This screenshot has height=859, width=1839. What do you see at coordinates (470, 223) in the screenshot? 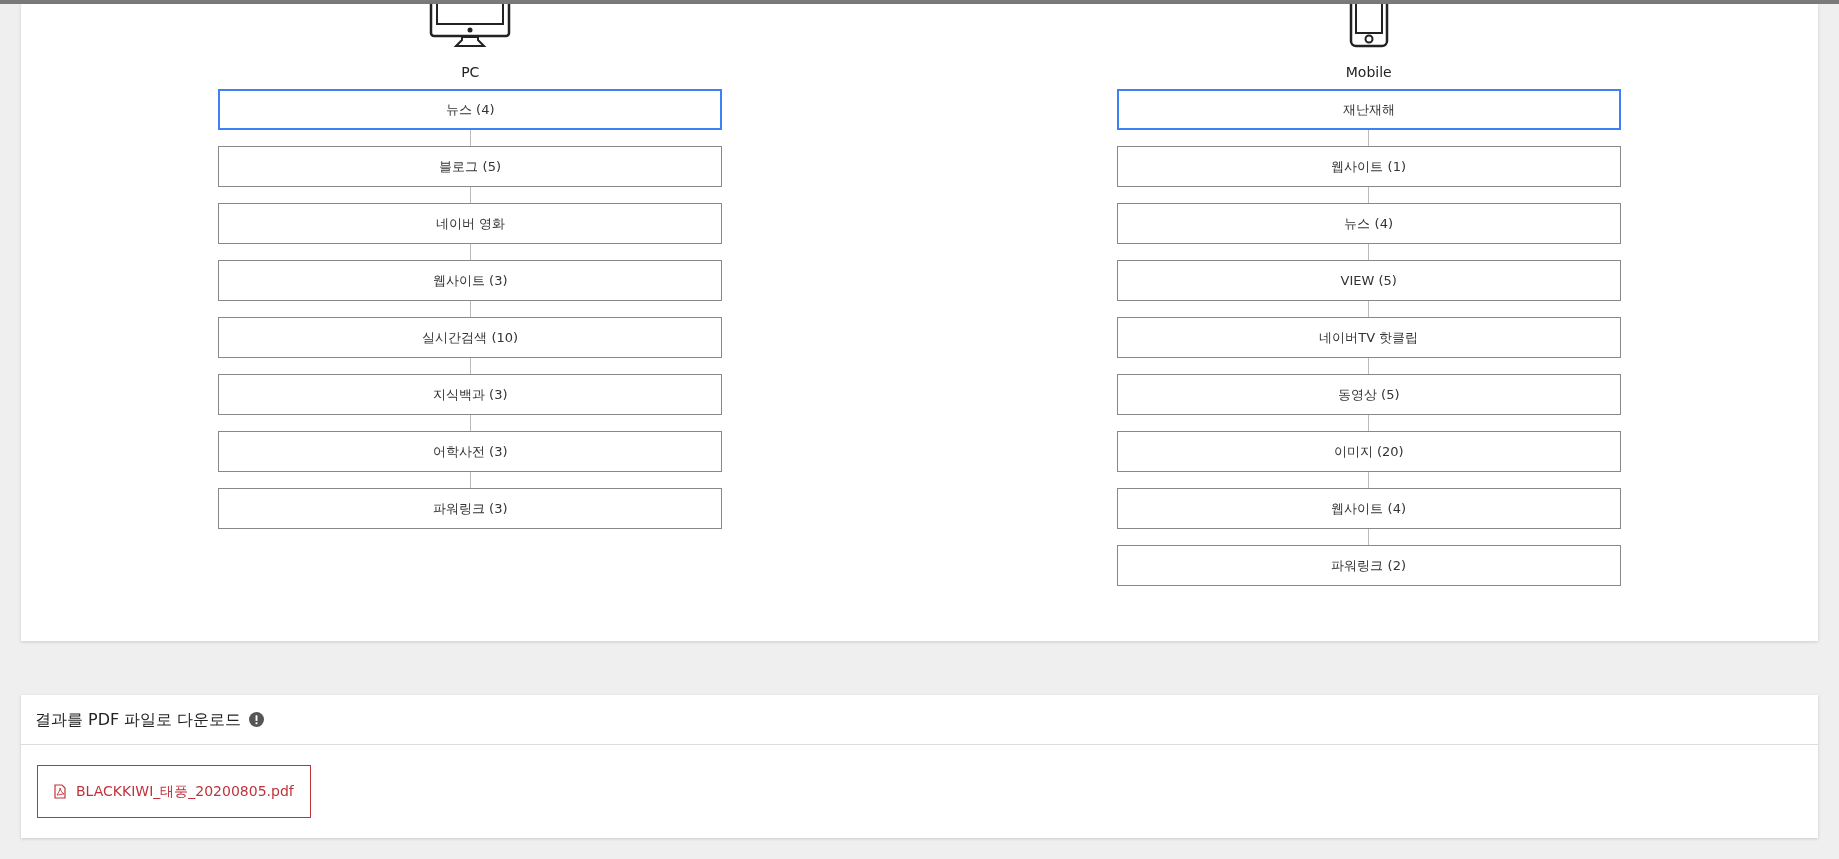
I see `flow-node: 네이버 영화` at bounding box center [470, 223].